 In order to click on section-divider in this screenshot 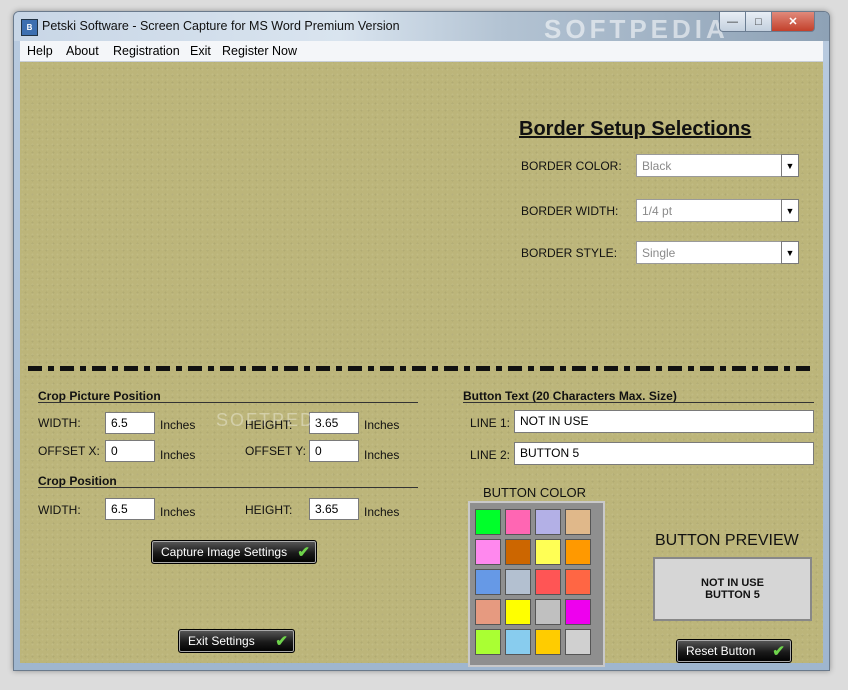, I will do `click(421, 368)`.